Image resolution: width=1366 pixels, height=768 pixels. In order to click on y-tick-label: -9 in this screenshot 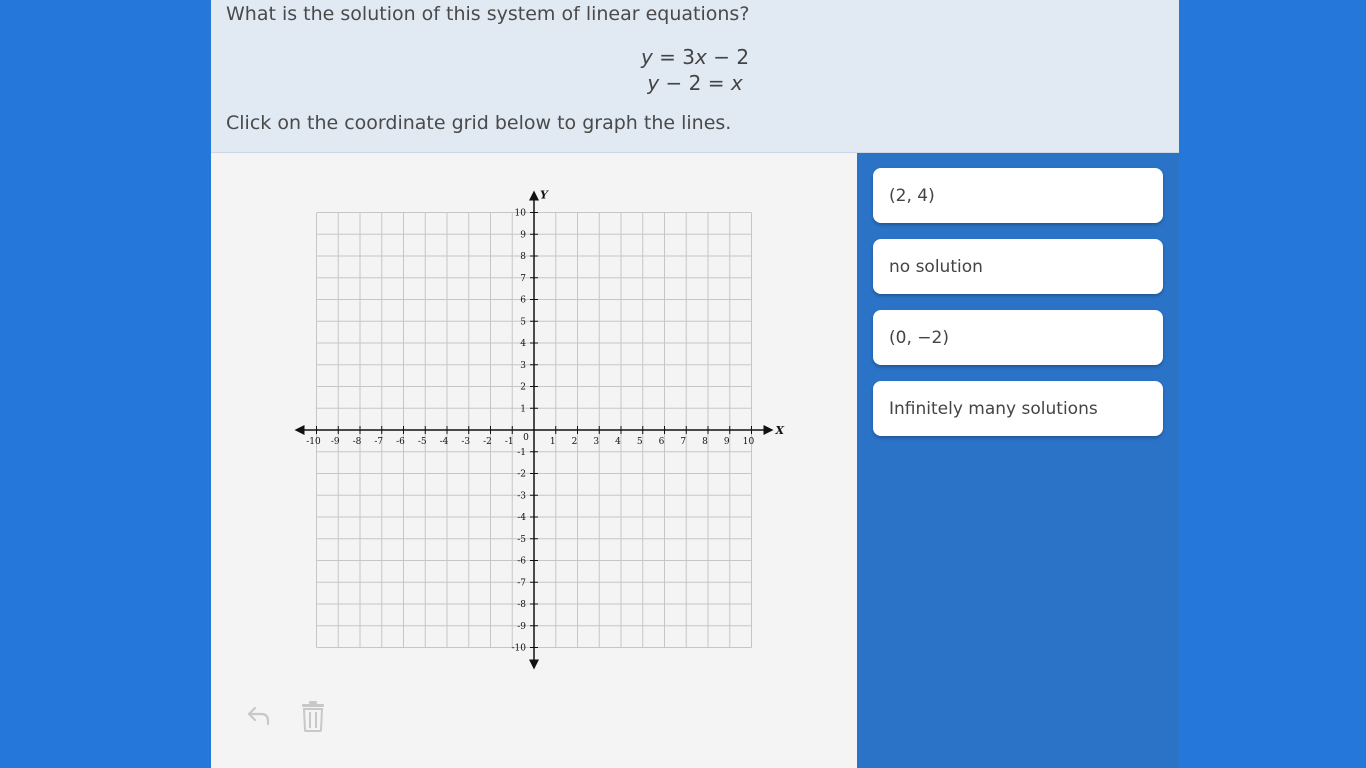, I will do `click(521, 627)`.